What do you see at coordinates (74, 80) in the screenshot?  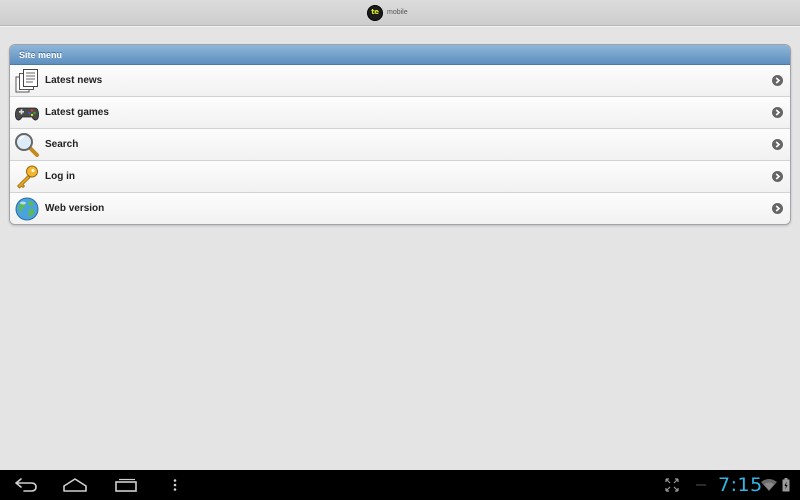 I see `menu-label-latest-news: Latest news` at bounding box center [74, 80].